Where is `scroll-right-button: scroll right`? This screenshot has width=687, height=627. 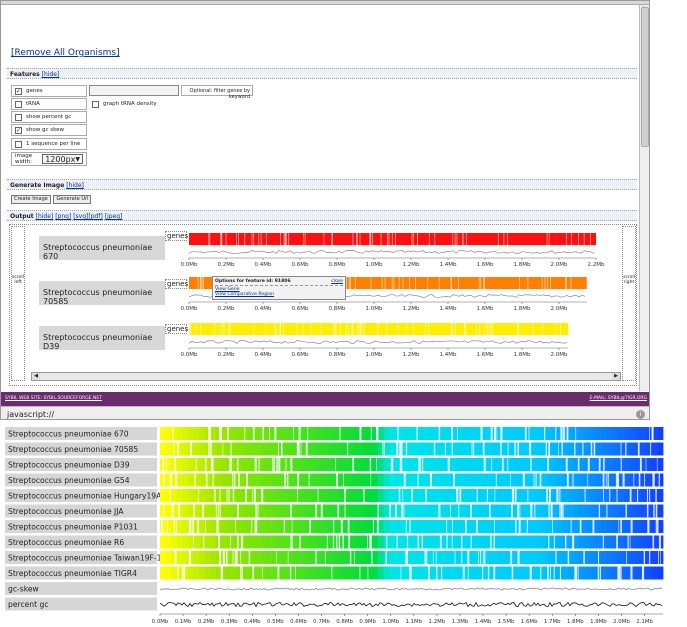
scroll-right-button: scroll right is located at coordinates (629, 303).